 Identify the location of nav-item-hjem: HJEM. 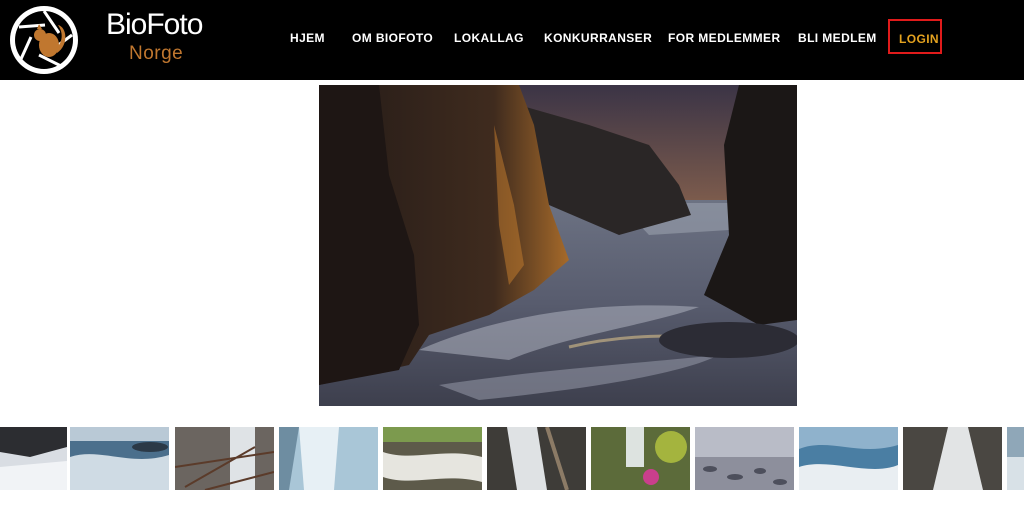
(307, 38).